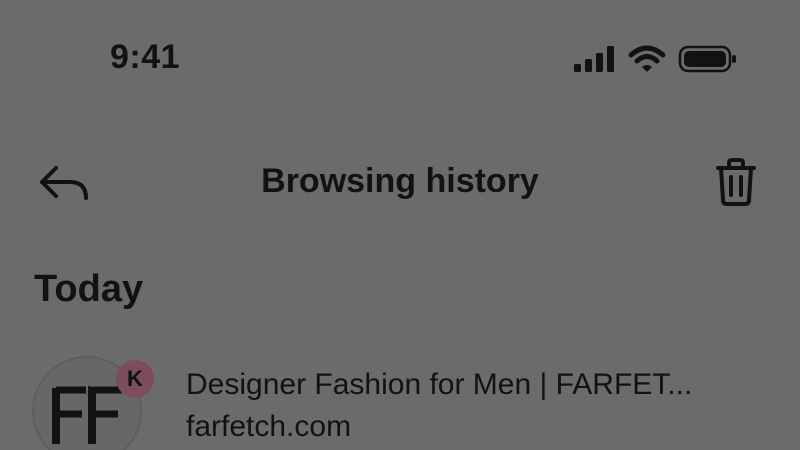  What do you see at coordinates (647, 59) in the screenshot?
I see `wifi-icon` at bounding box center [647, 59].